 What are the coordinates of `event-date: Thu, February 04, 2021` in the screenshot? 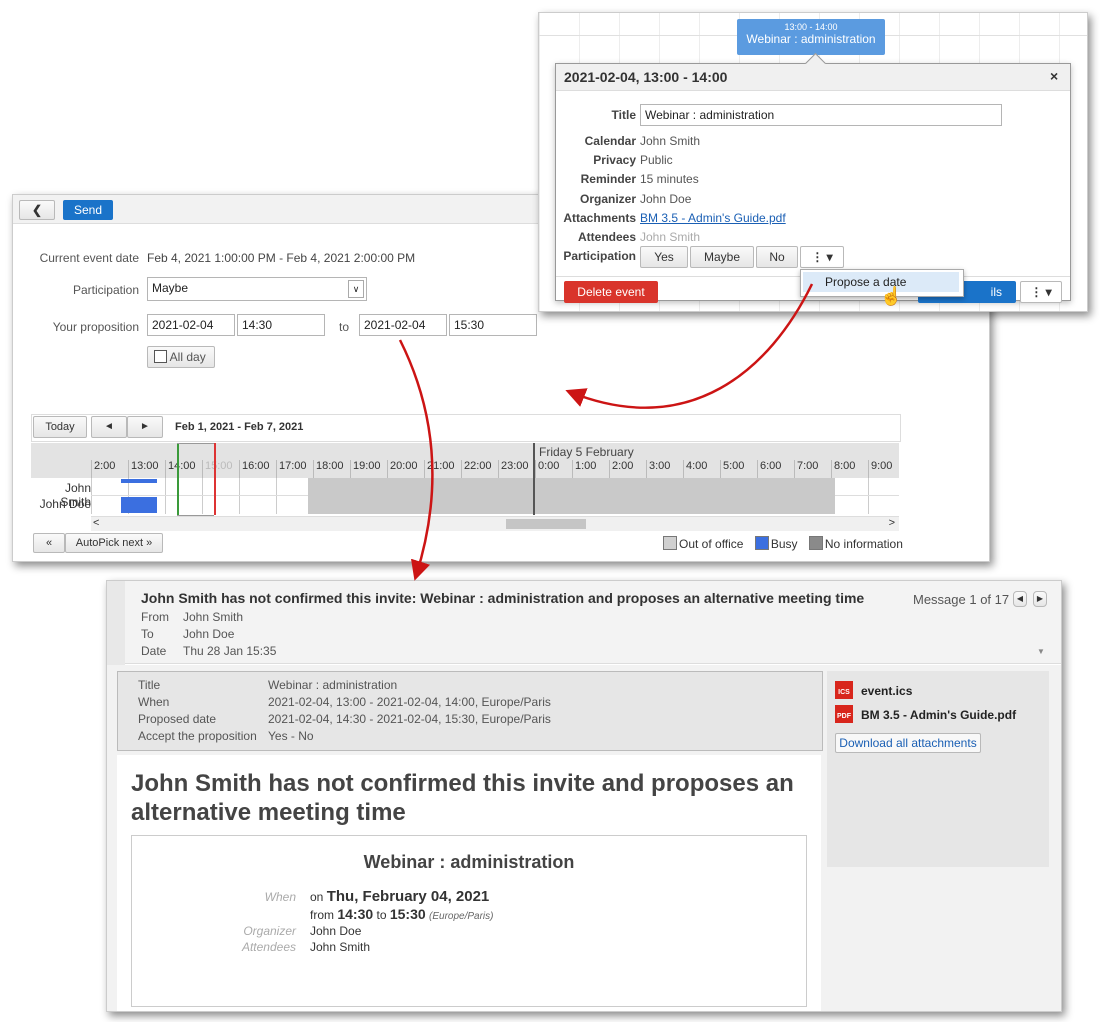 It's located at (408, 896).